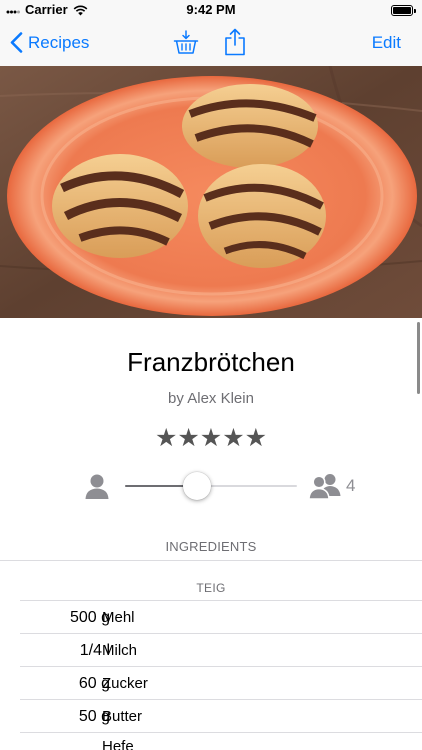  I want to click on ingredient-row: 500 g Mehl, so click(221, 617).